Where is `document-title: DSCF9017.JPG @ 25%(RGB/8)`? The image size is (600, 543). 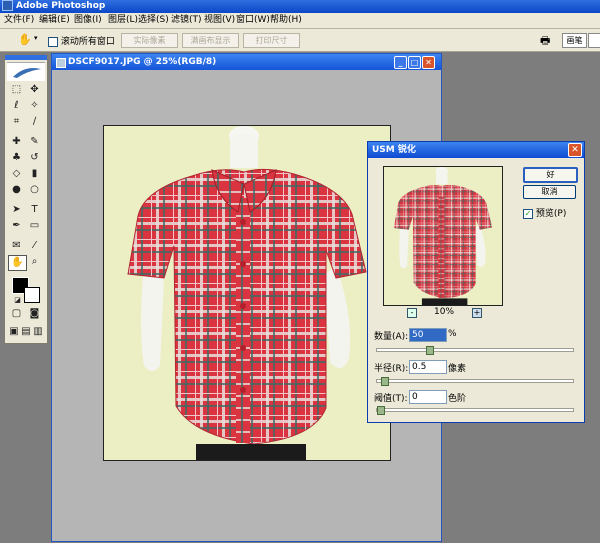 document-title: DSCF9017.JPG @ 25%(RGB/8) is located at coordinates (142, 62).